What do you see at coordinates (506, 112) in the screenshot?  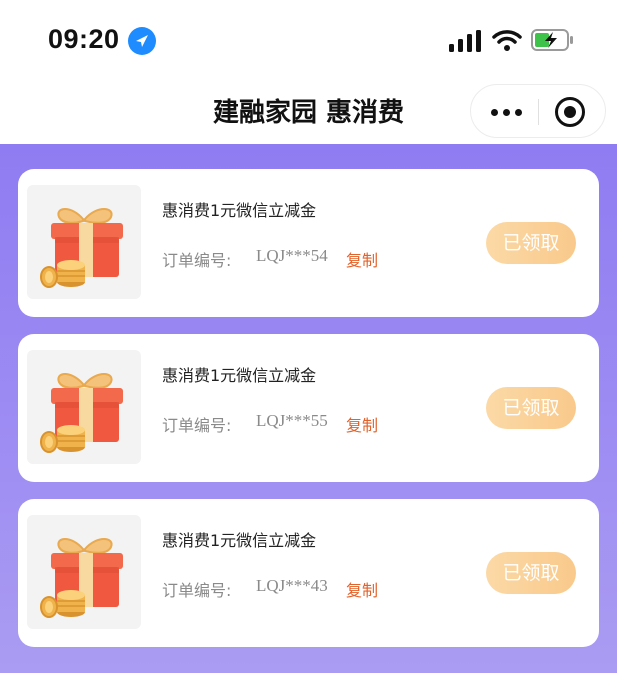 I see `more-dots-icon` at bounding box center [506, 112].